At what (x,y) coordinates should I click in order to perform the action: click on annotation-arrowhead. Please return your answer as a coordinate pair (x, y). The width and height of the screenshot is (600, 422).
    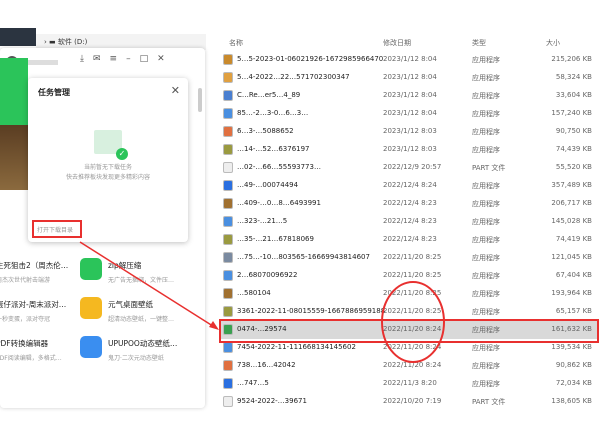
    Looking at the image, I should click on (214, 325).